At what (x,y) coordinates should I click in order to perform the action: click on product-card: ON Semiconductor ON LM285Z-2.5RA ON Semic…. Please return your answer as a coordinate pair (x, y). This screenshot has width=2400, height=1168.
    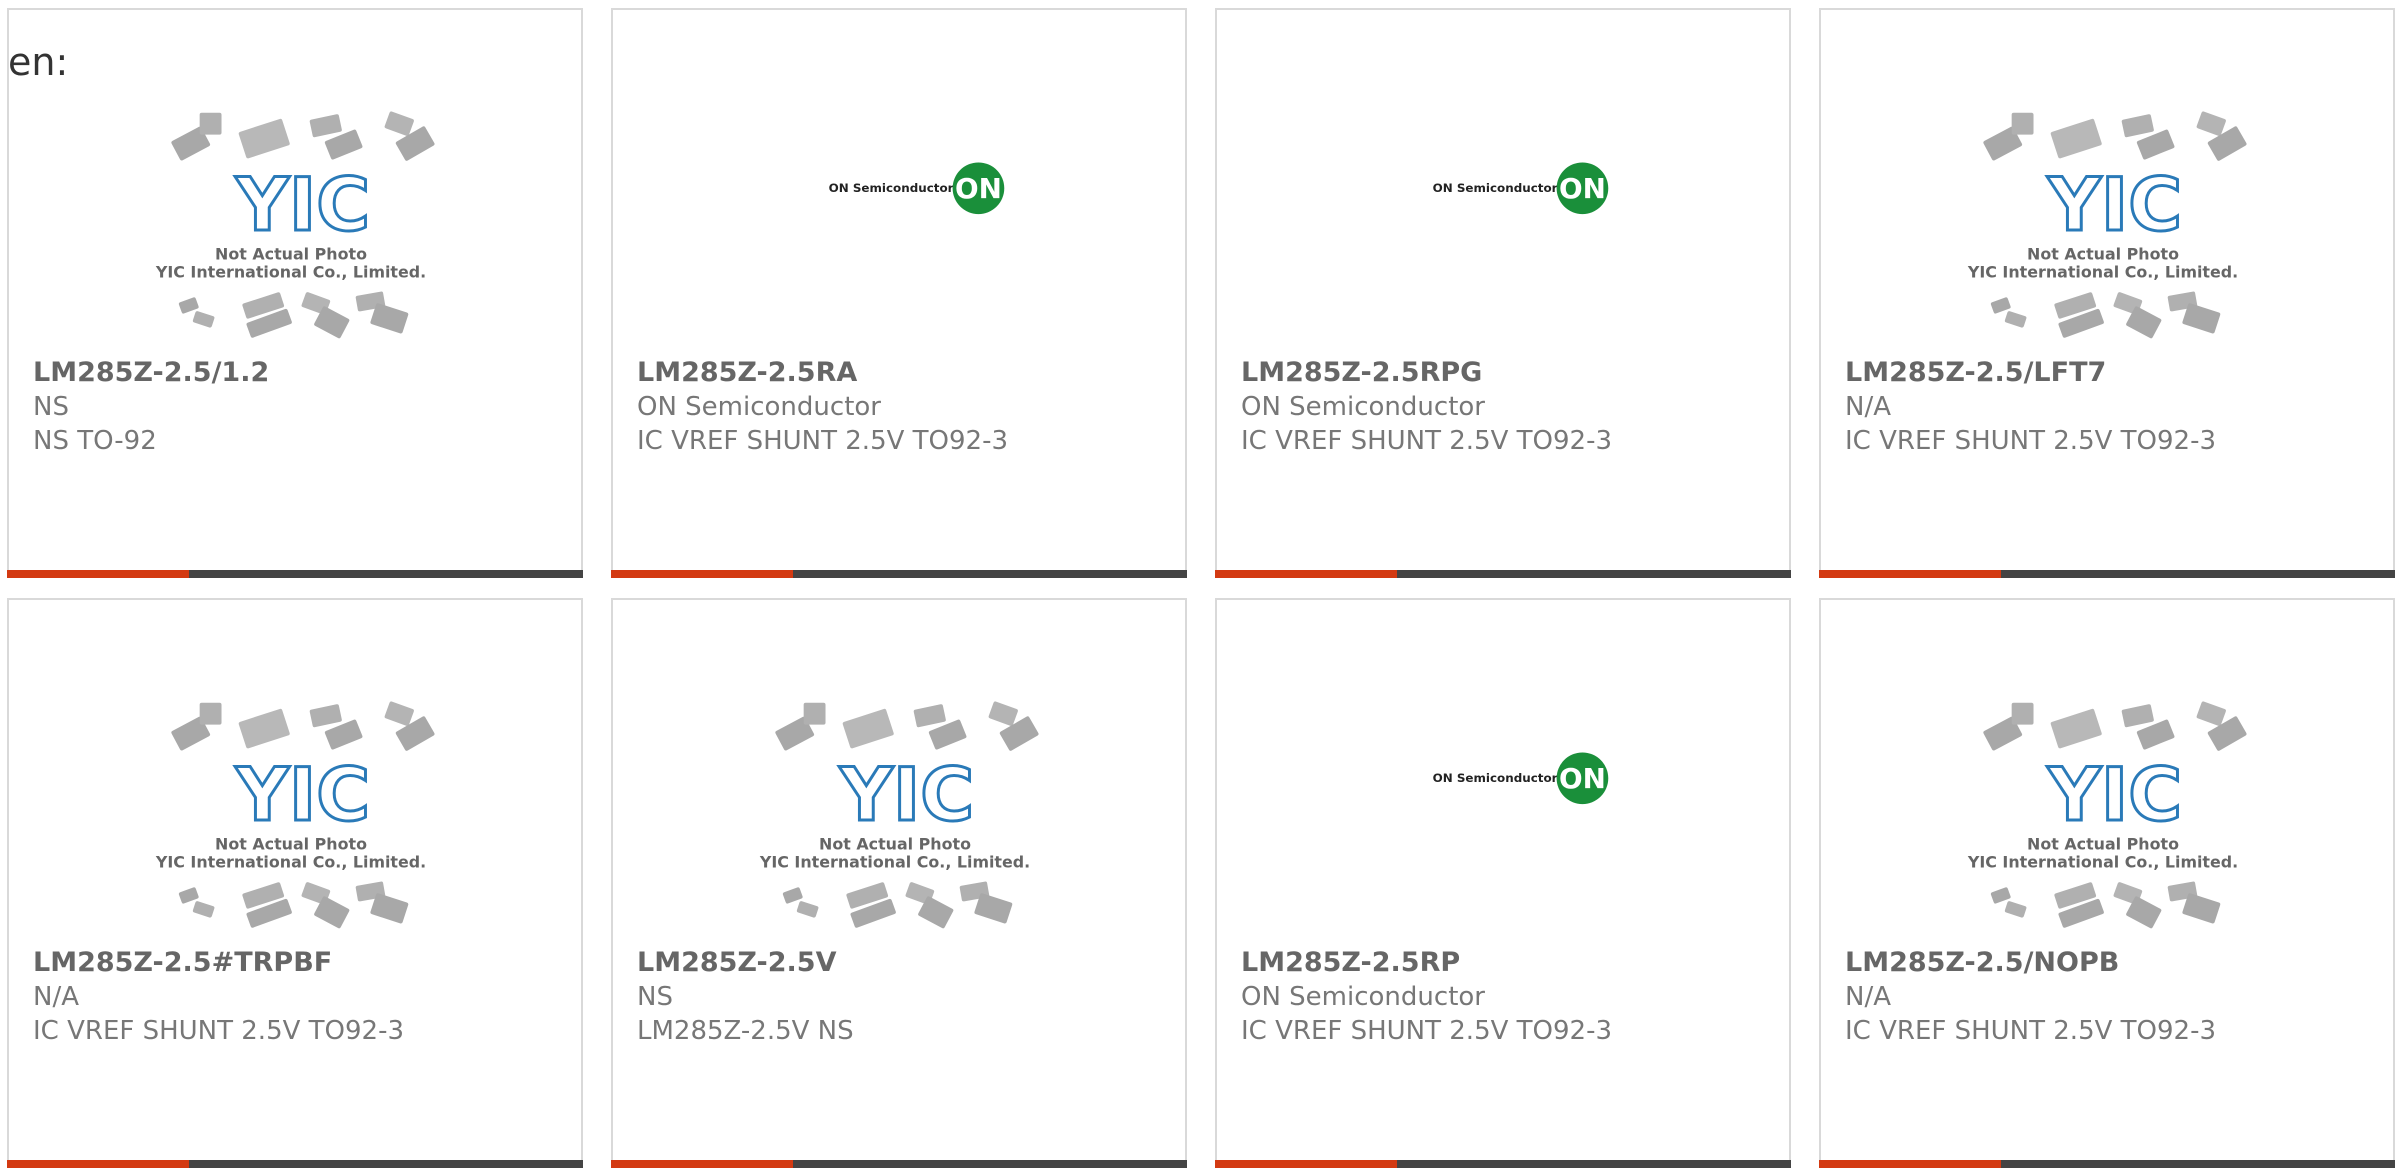
    Looking at the image, I should click on (899, 293).